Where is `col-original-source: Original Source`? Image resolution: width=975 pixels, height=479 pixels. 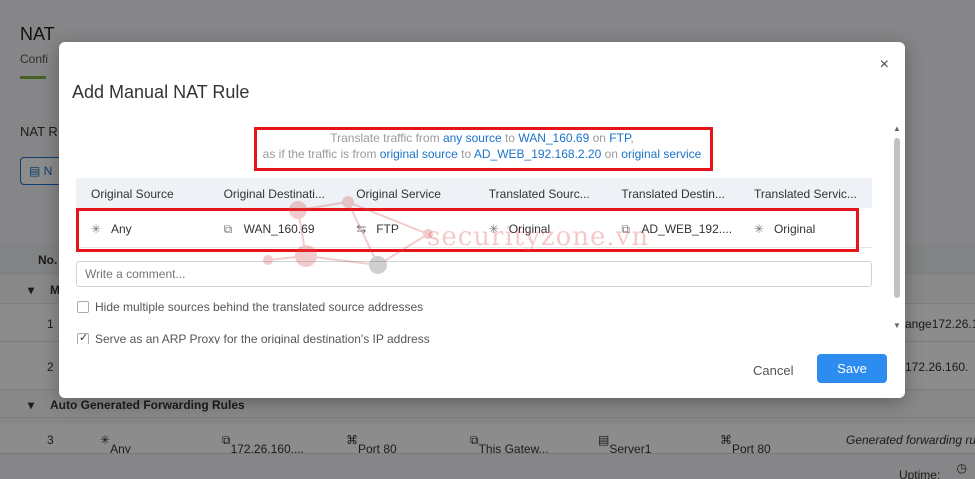 col-original-source: Original Source is located at coordinates (132, 194).